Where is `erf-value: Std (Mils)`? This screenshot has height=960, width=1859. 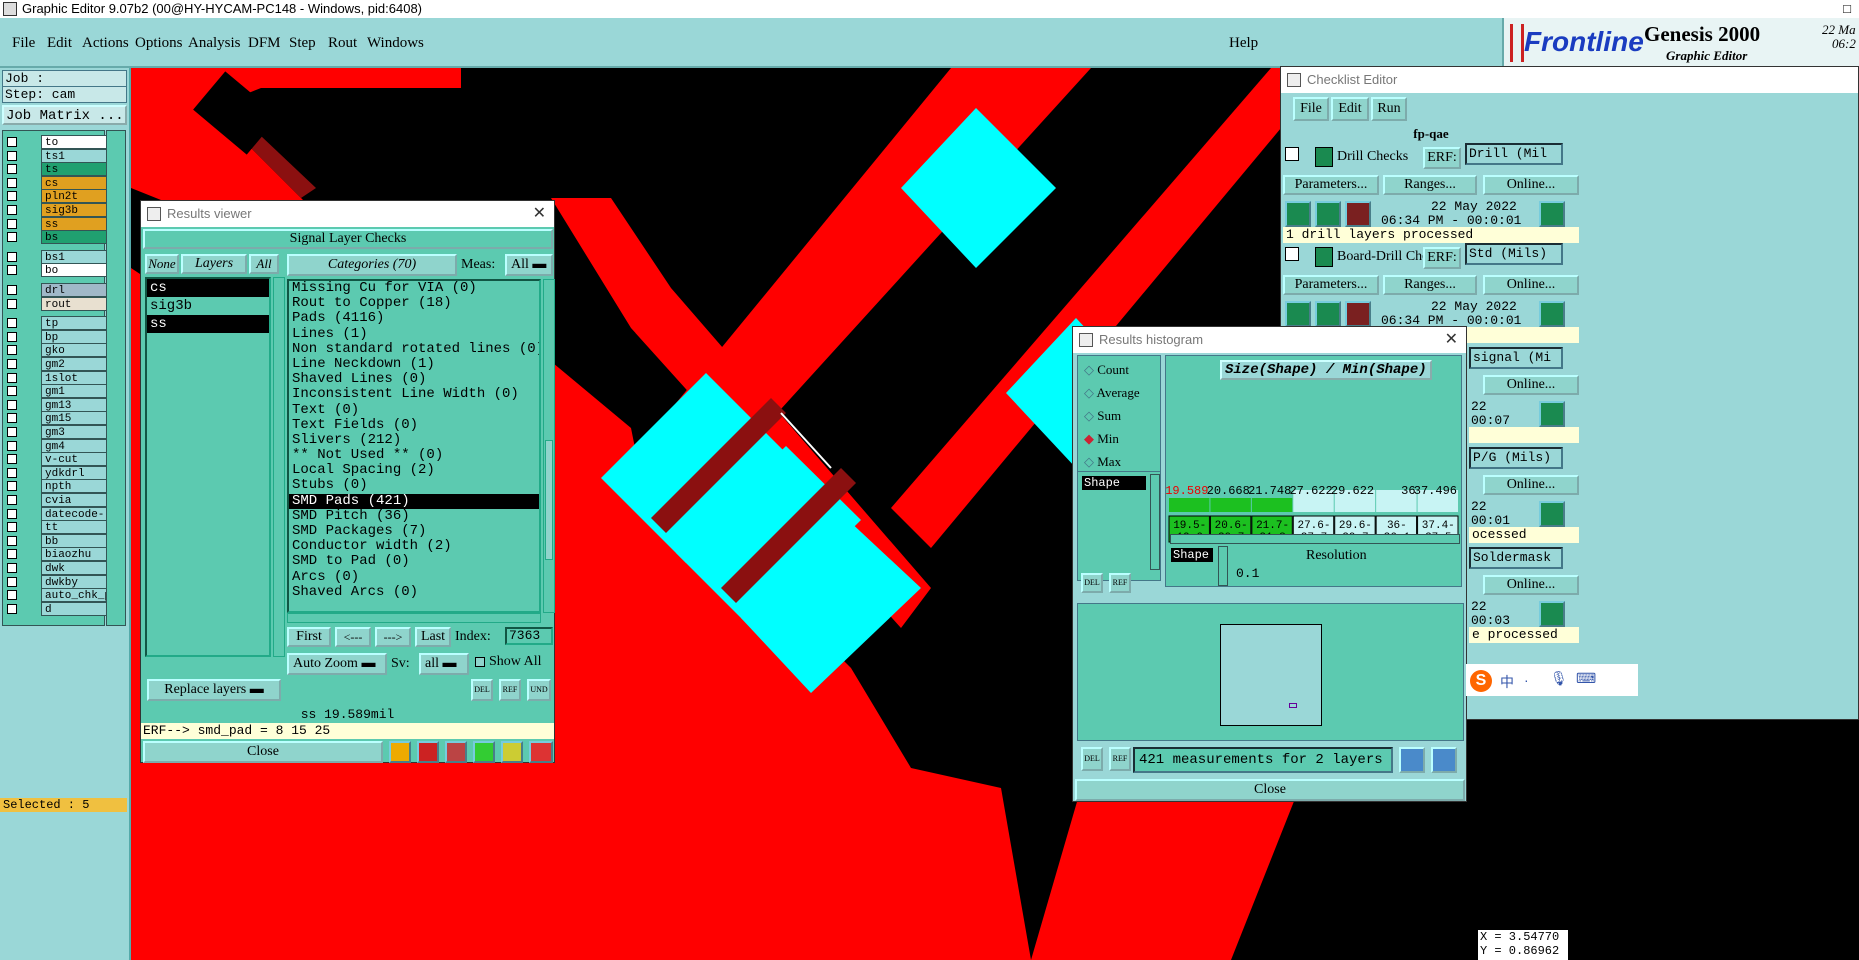 erf-value: Std (Mils) is located at coordinates (1514, 254).